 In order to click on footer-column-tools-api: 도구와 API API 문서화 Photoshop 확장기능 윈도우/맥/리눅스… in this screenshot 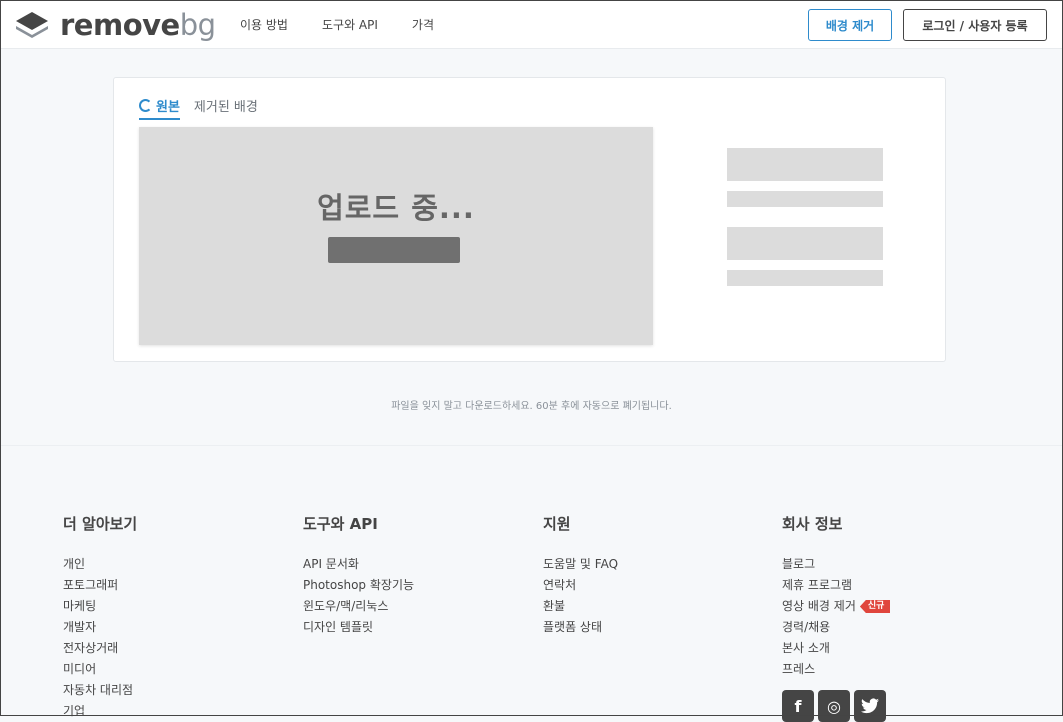, I will do `click(358, 575)`.